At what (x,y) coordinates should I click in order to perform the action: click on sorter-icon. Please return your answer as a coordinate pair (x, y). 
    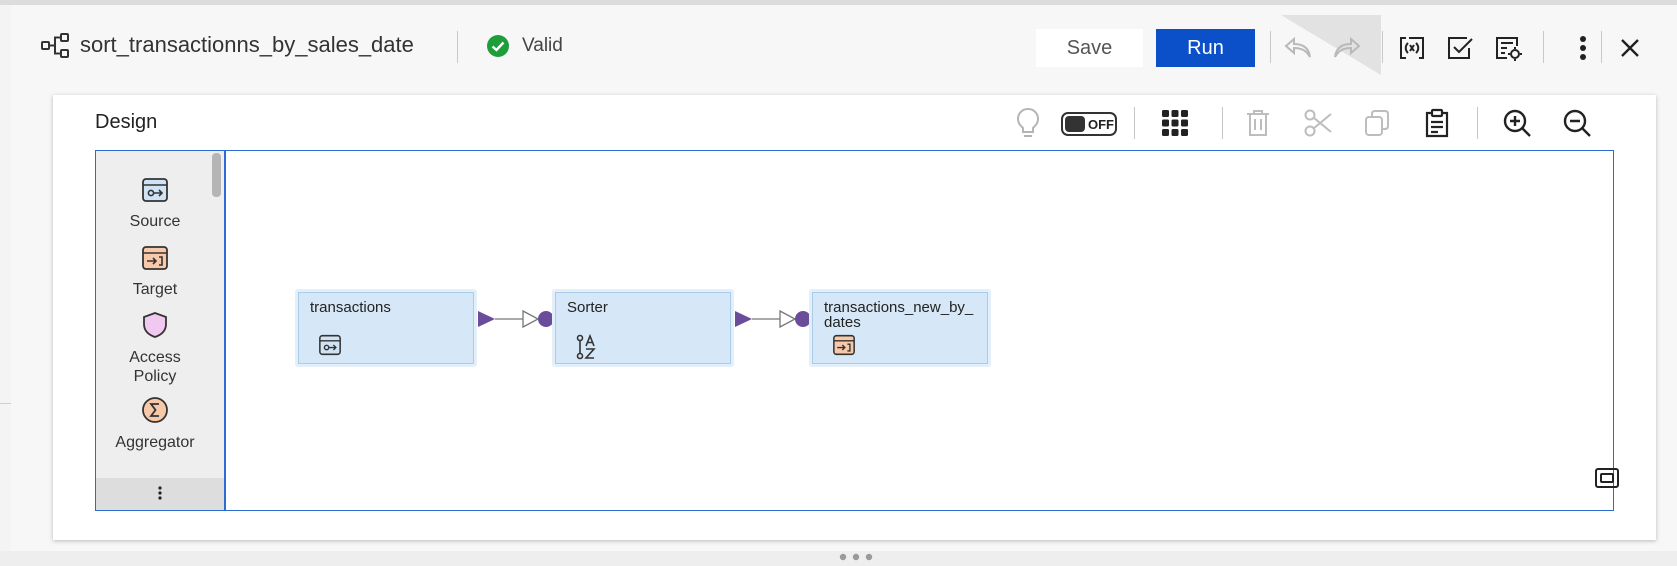
    Looking at the image, I should click on (588, 349).